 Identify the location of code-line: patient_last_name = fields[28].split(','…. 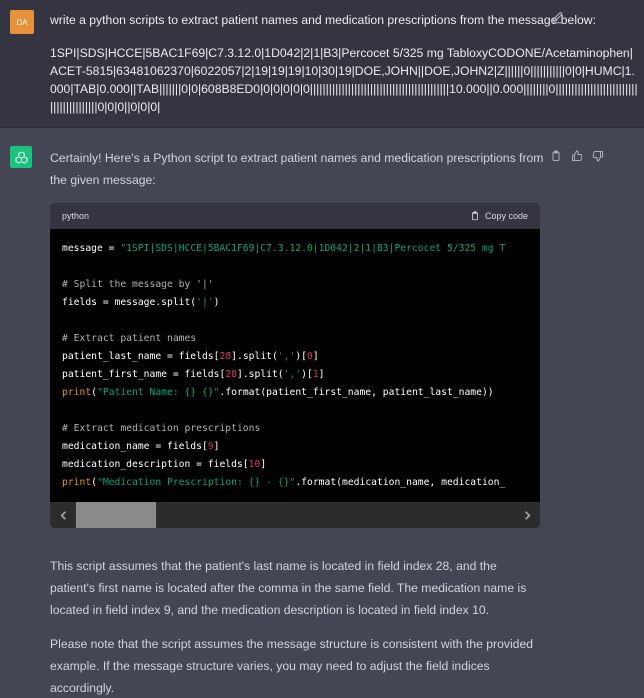
(190, 356).